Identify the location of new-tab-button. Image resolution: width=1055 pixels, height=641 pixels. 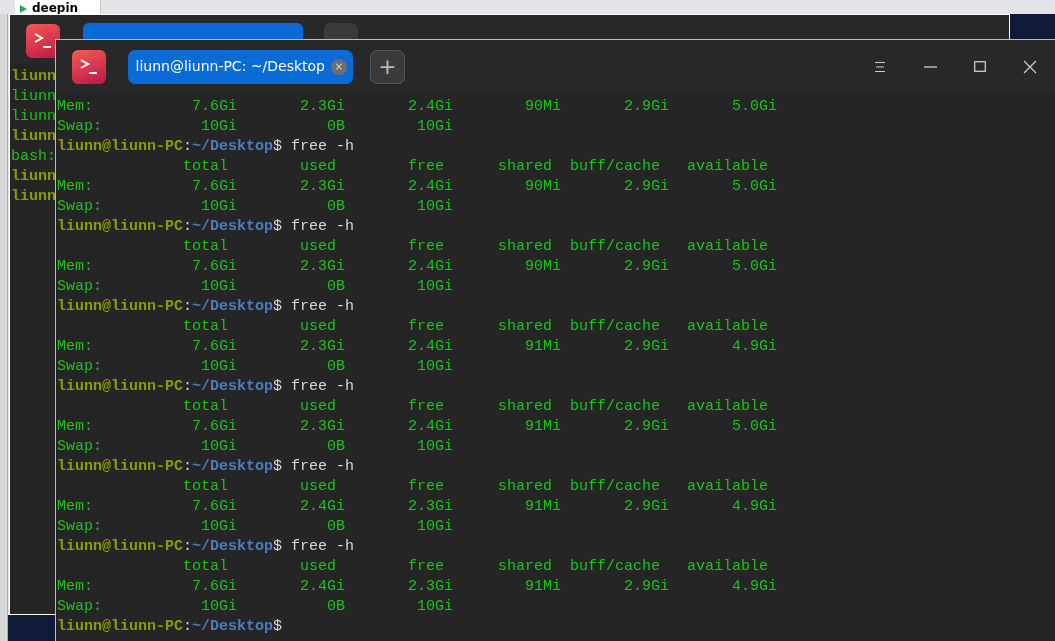
(341, 31).